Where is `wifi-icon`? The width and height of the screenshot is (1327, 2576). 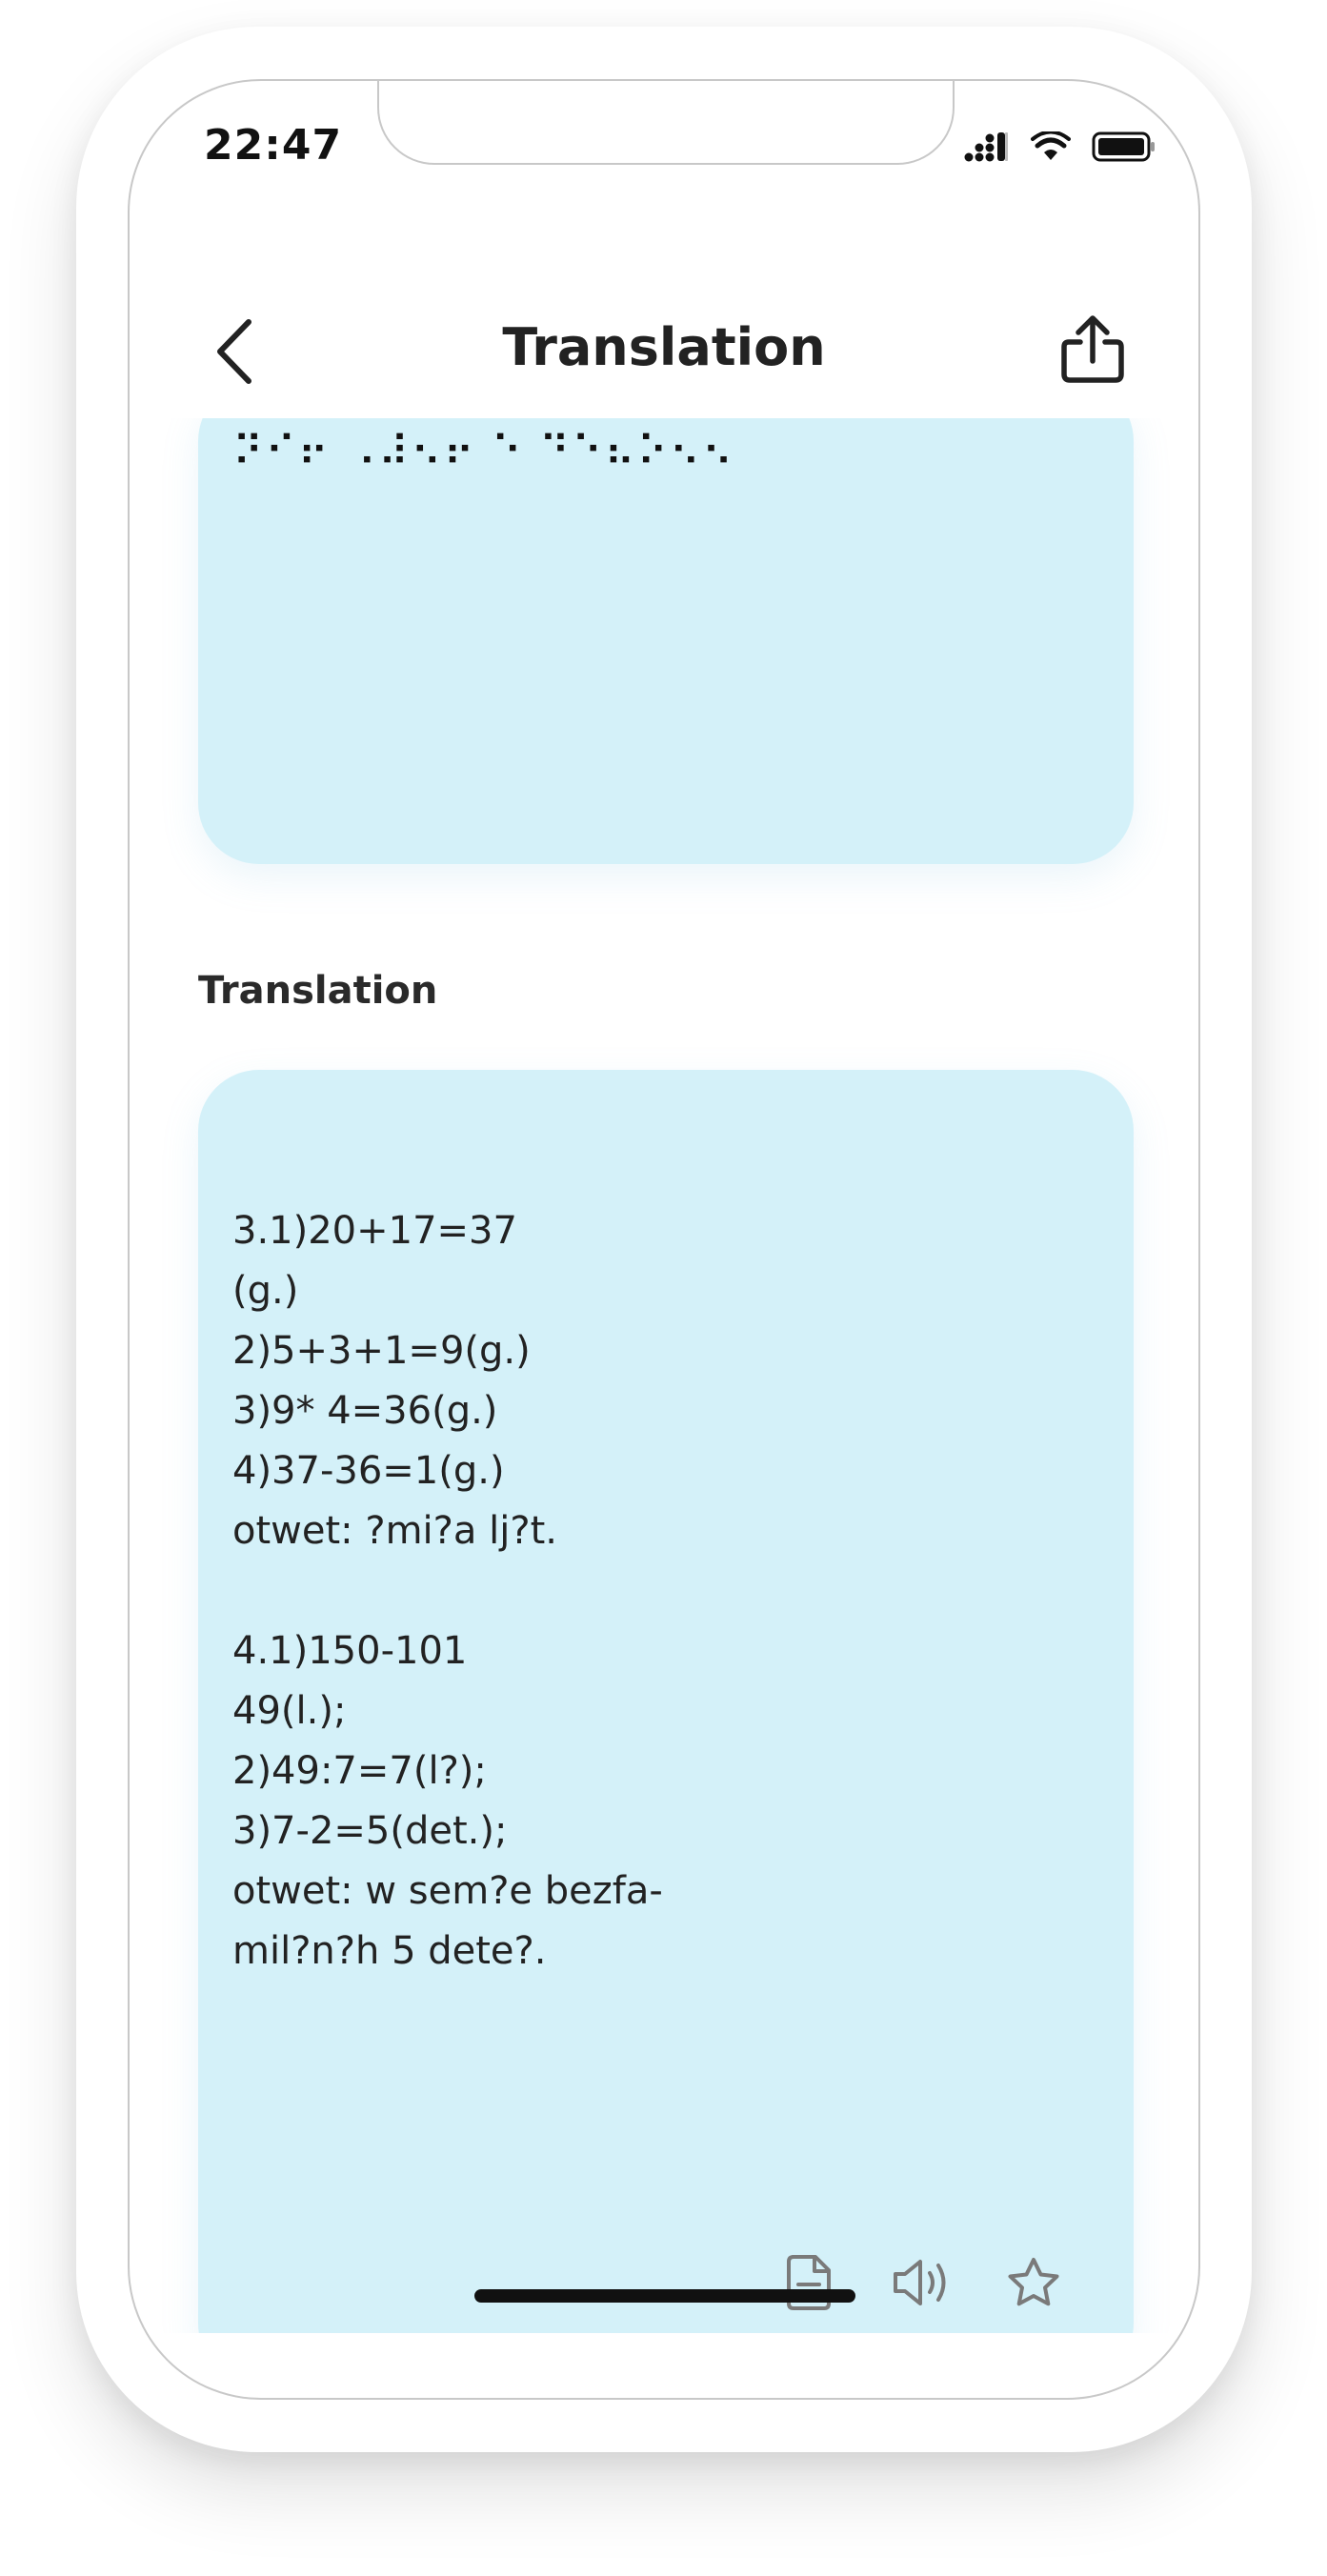
wifi-icon is located at coordinates (1051, 148).